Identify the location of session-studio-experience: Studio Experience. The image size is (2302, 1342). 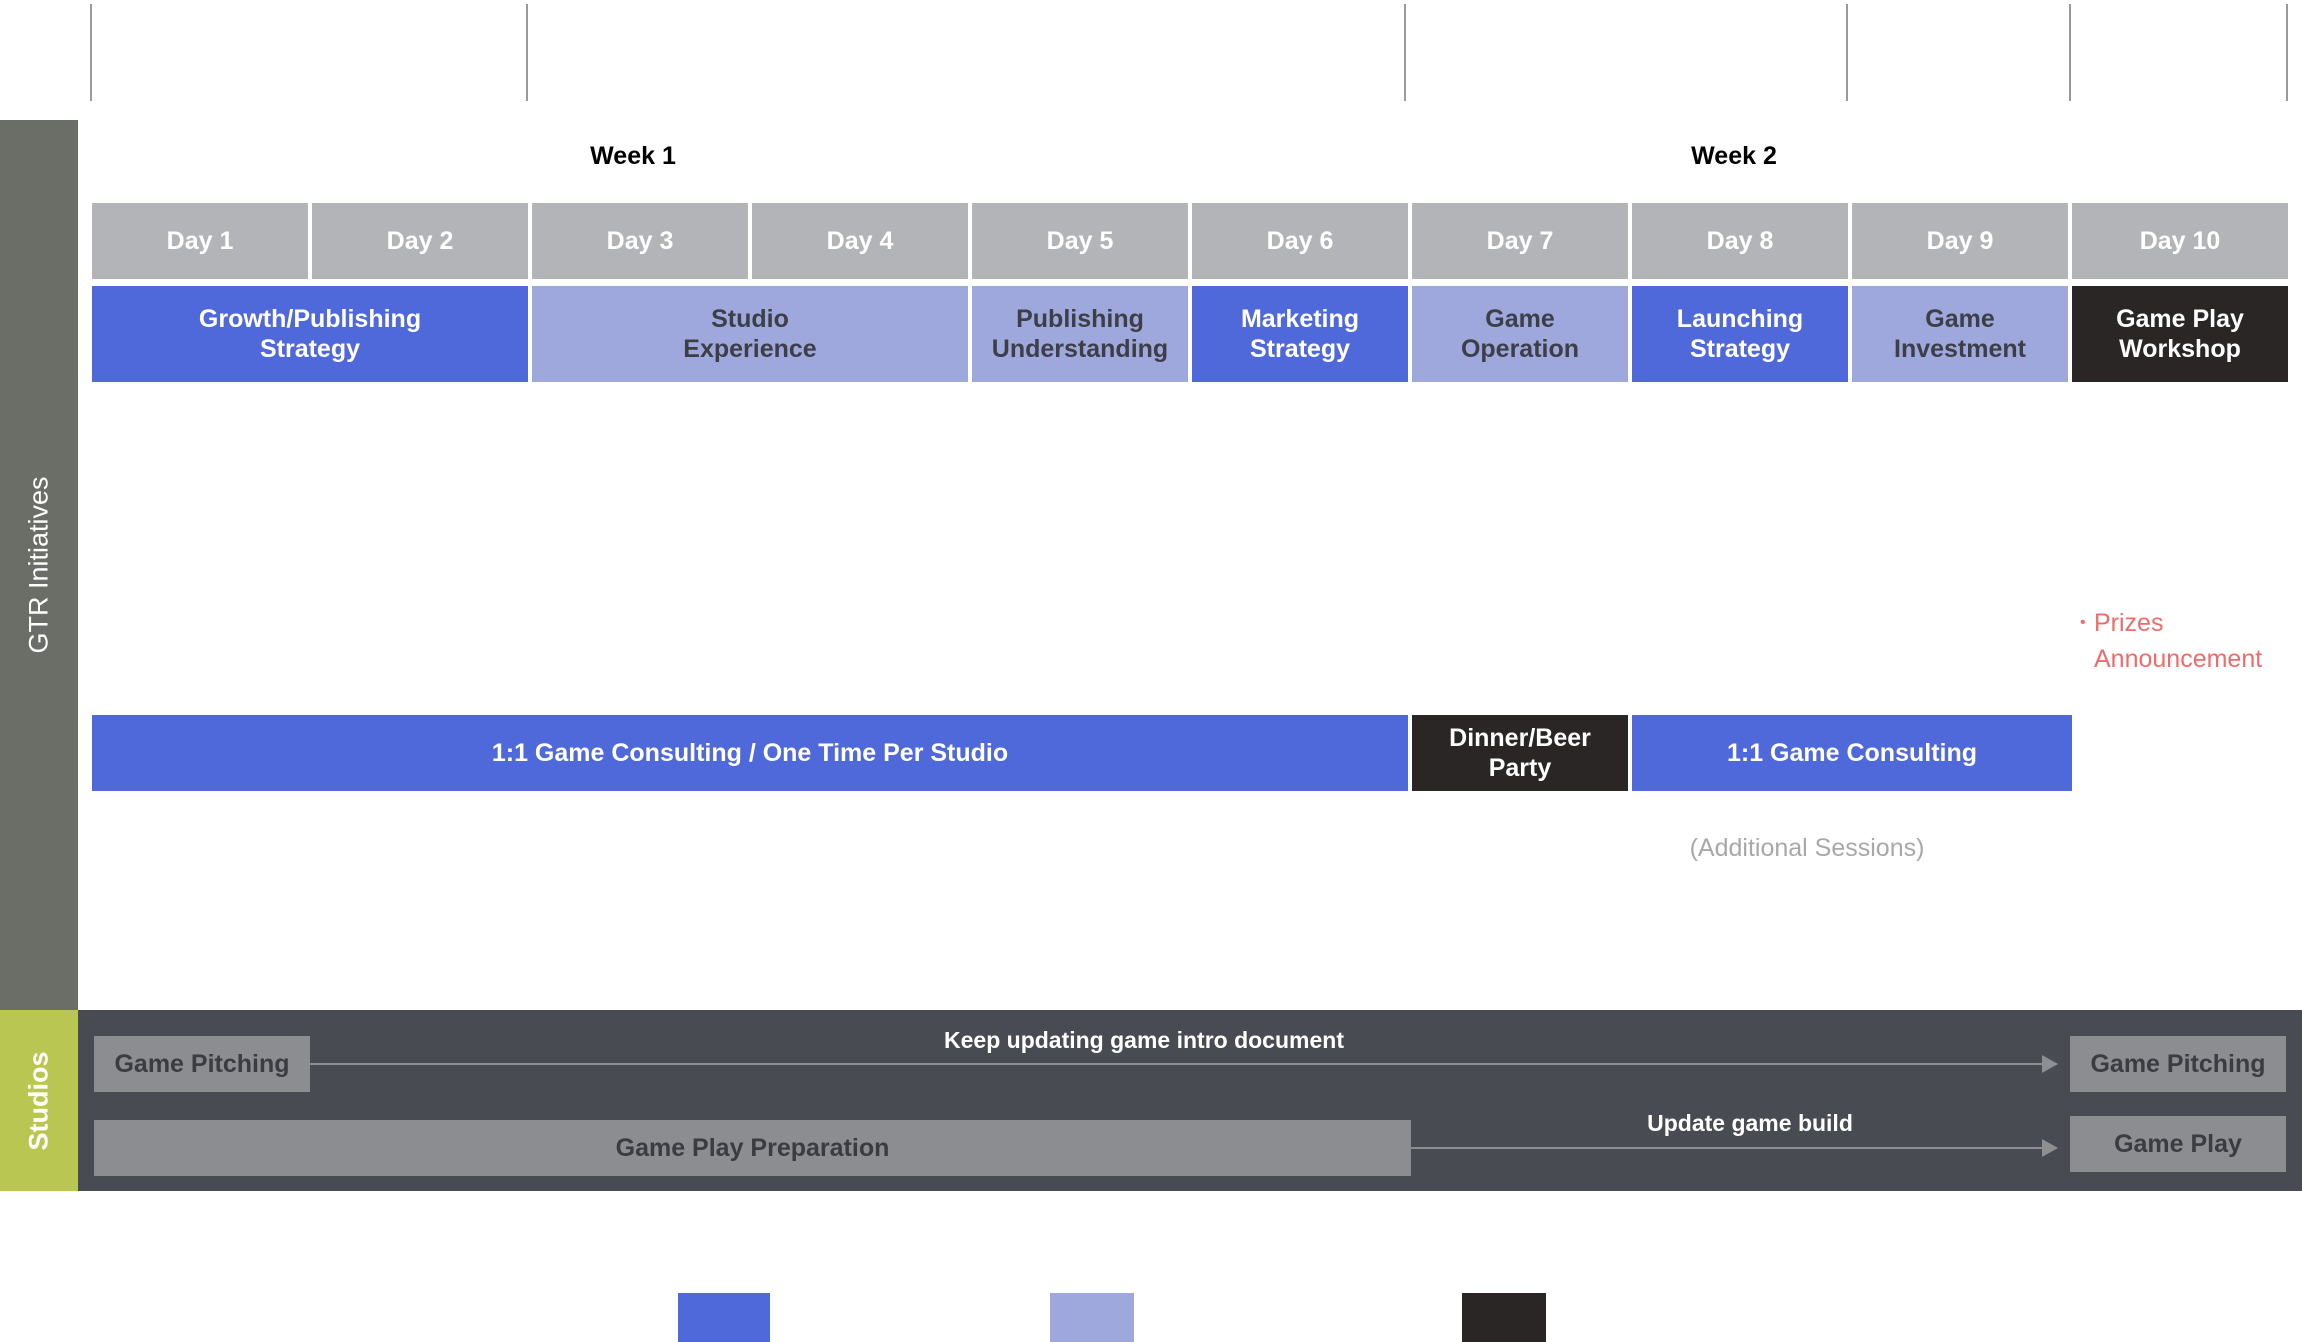
(750, 334).